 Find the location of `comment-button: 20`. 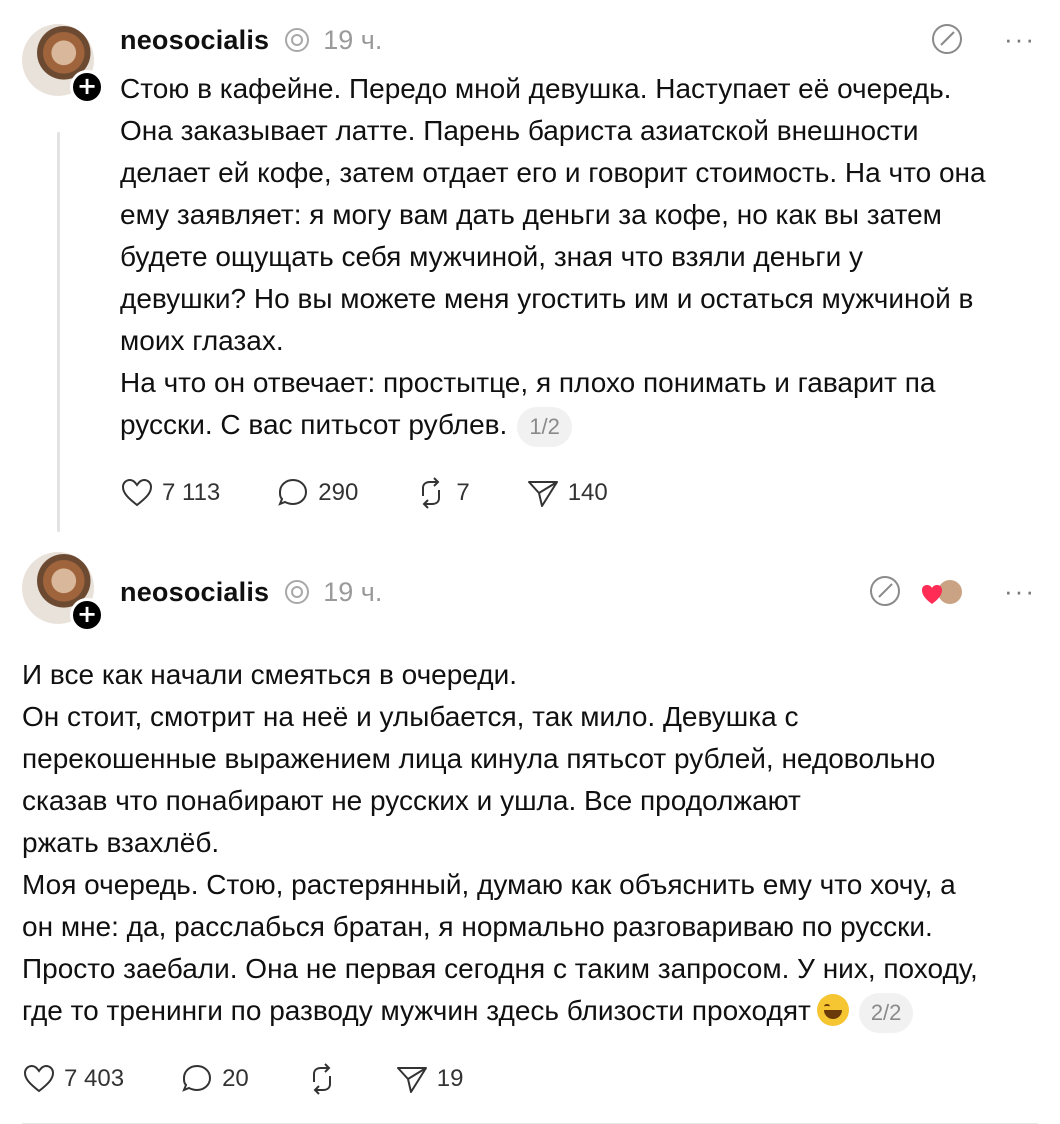

comment-button: 20 is located at coordinates (214, 1079).